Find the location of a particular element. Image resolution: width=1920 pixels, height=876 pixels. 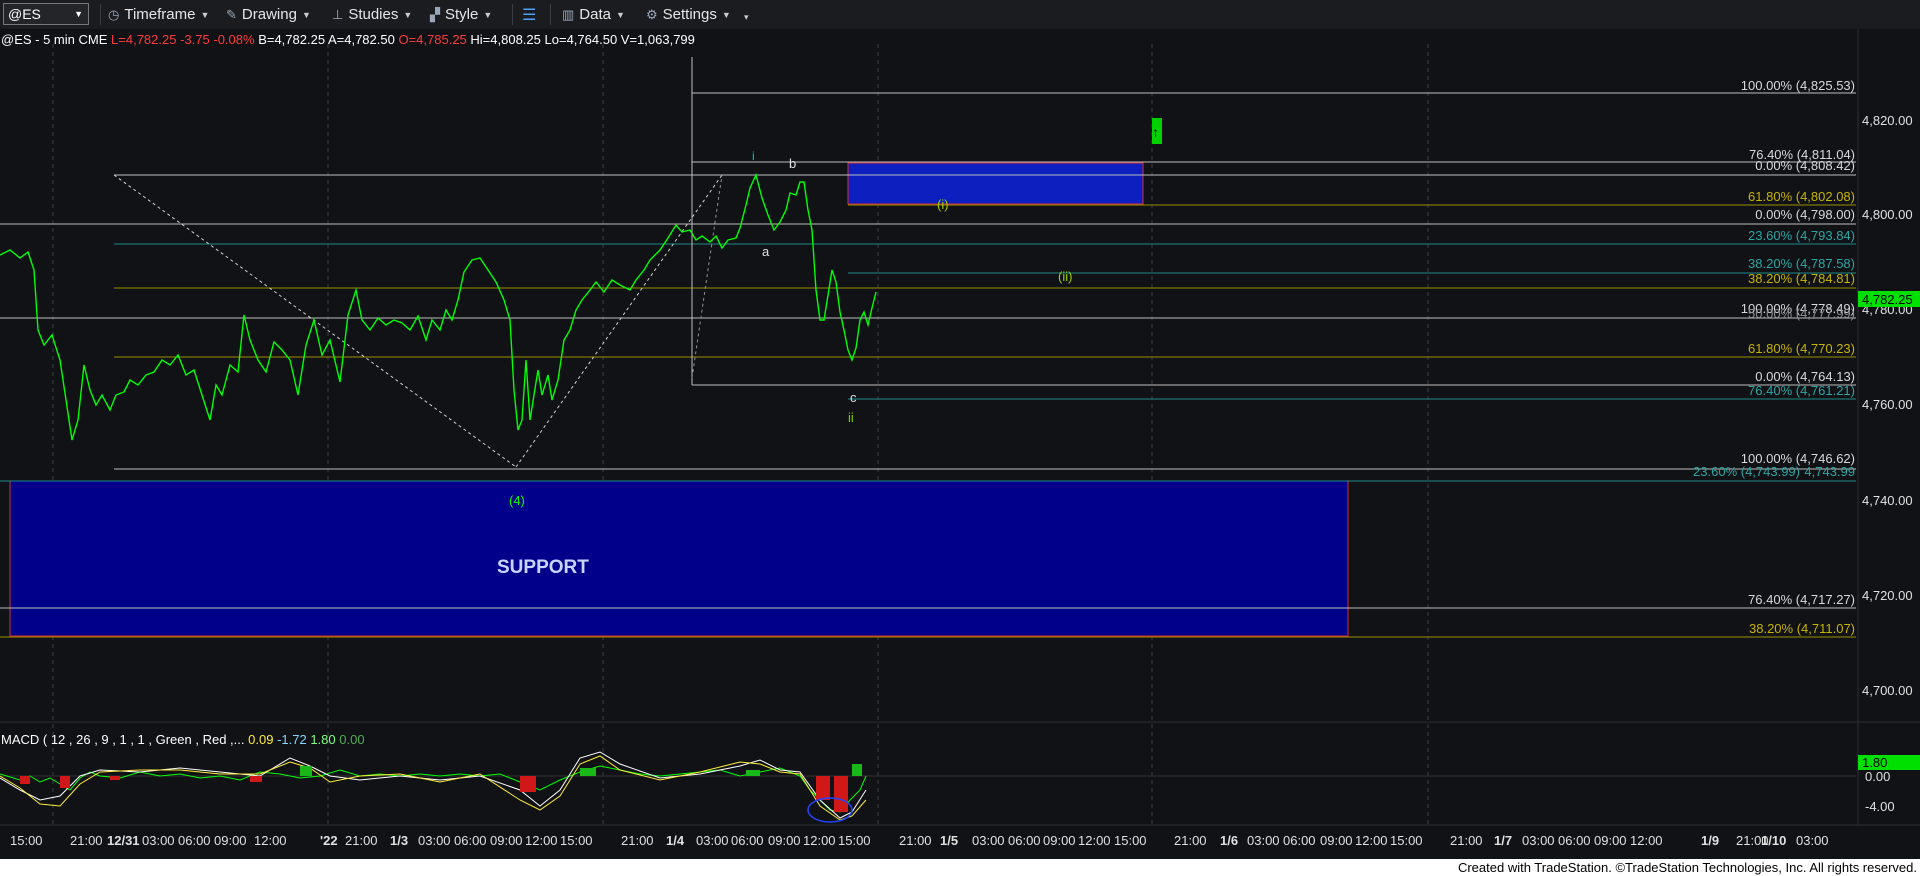

layout-icon: ☰ is located at coordinates (529, 15).